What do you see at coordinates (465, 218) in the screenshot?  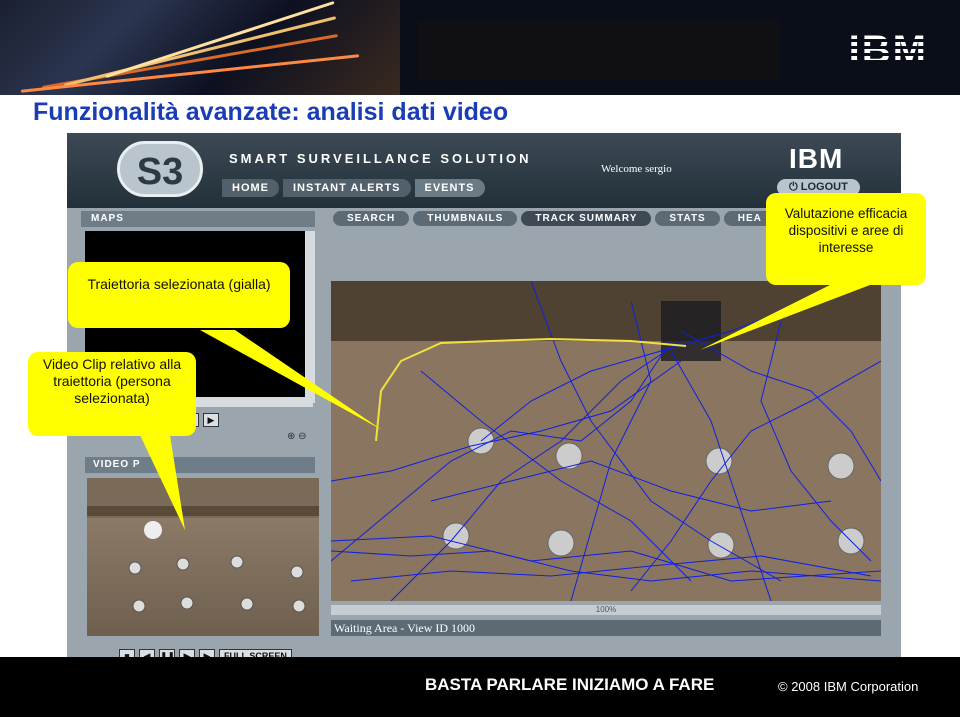 I see `tab-thumbnails: THUMBNAILS` at bounding box center [465, 218].